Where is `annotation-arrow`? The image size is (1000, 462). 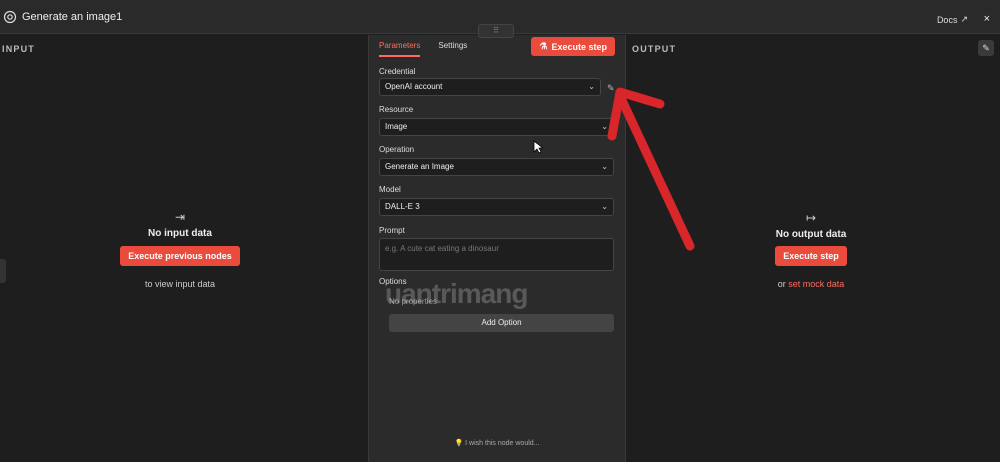
annotation-arrow is located at coordinates (651, 169).